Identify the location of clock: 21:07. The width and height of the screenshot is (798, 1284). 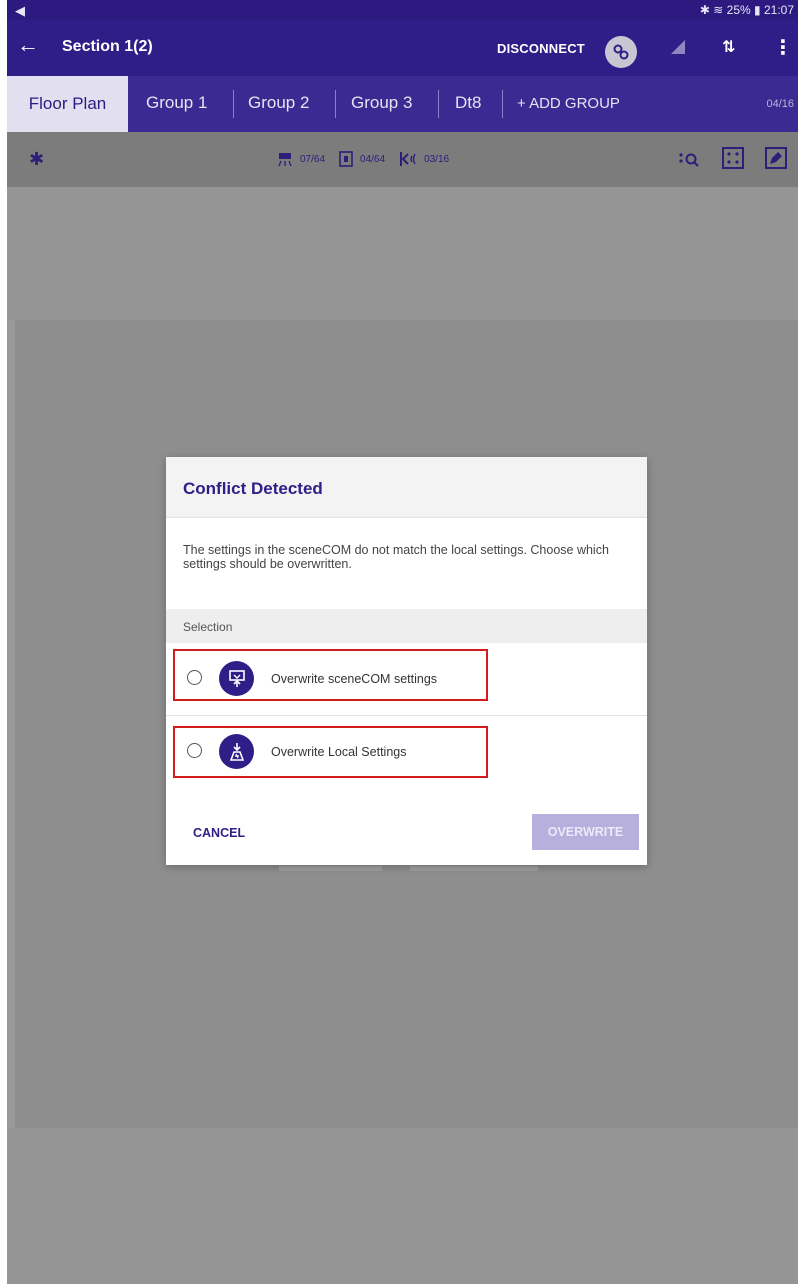
(778, 10).